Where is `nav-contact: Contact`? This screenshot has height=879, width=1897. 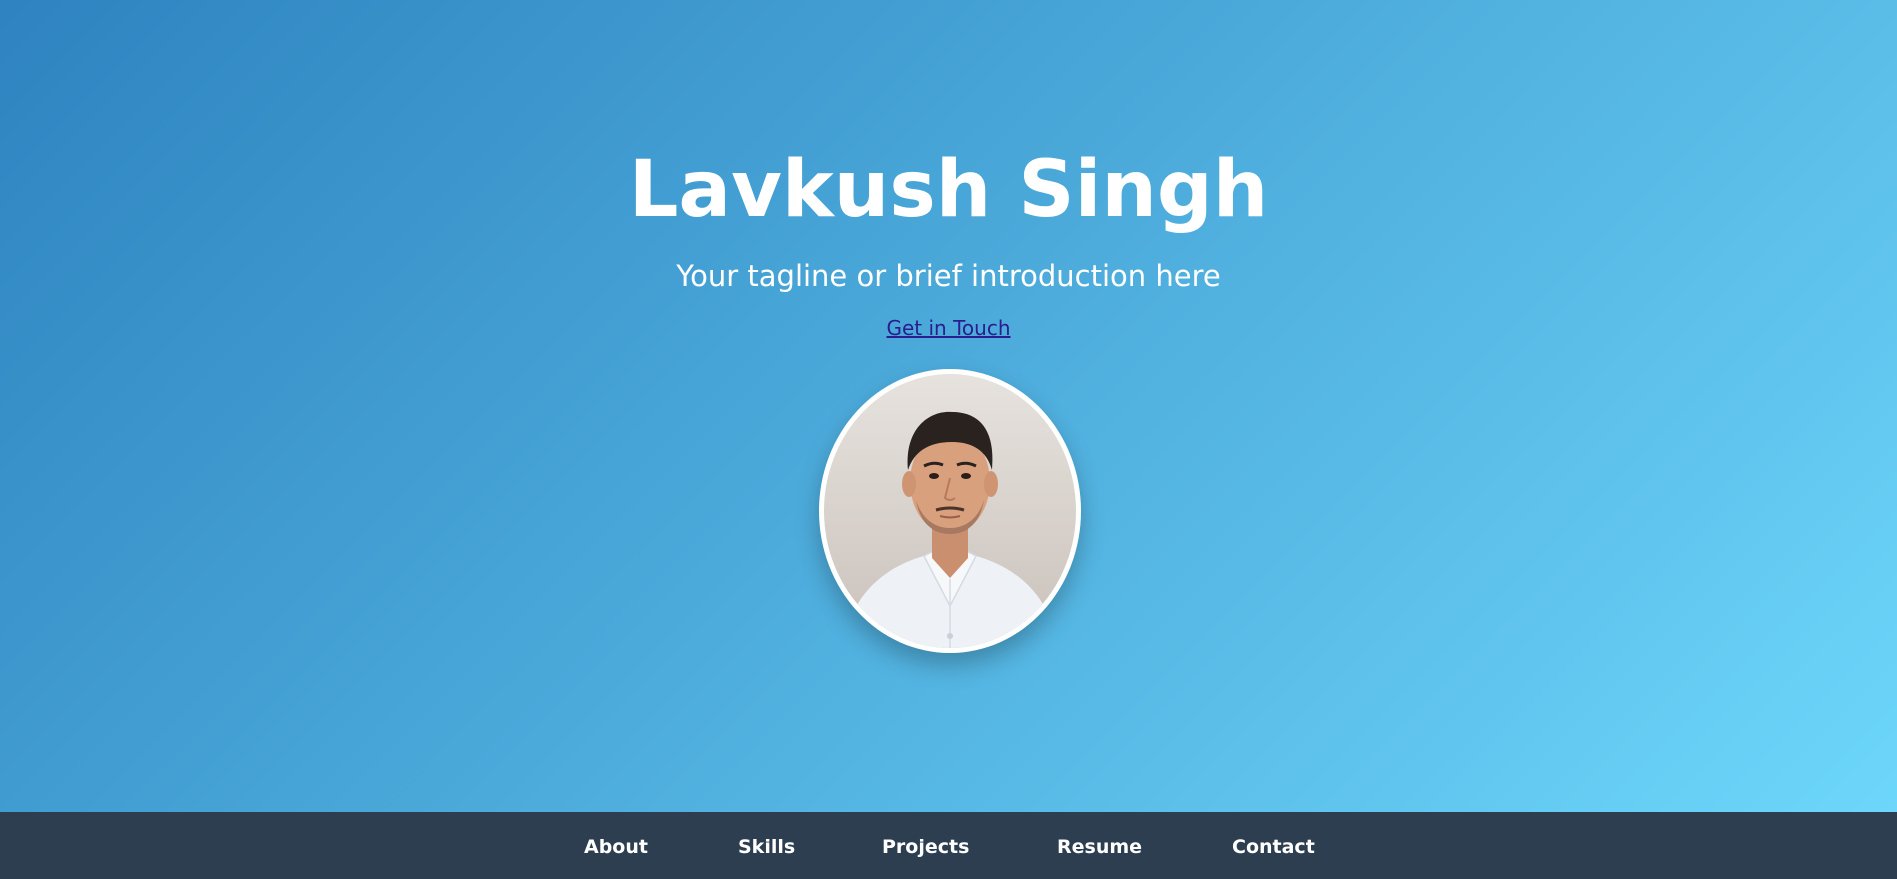
nav-contact: Contact is located at coordinates (1273, 845).